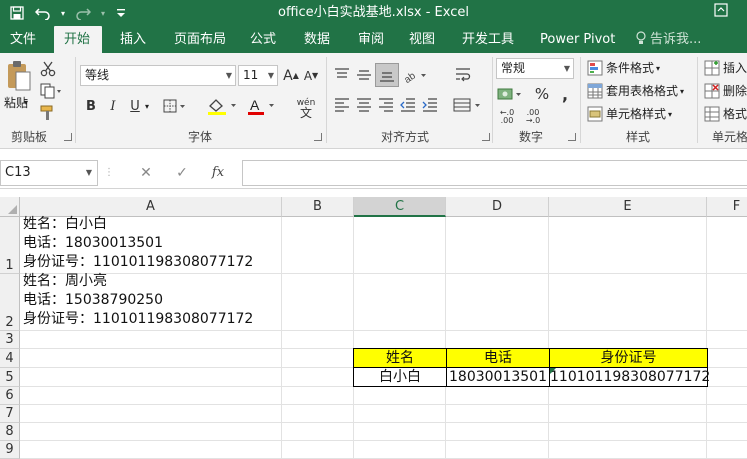  What do you see at coordinates (735, 68) in the screenshot?
I see `insert-cells-button: 插入` at bounding box center [735, 68].